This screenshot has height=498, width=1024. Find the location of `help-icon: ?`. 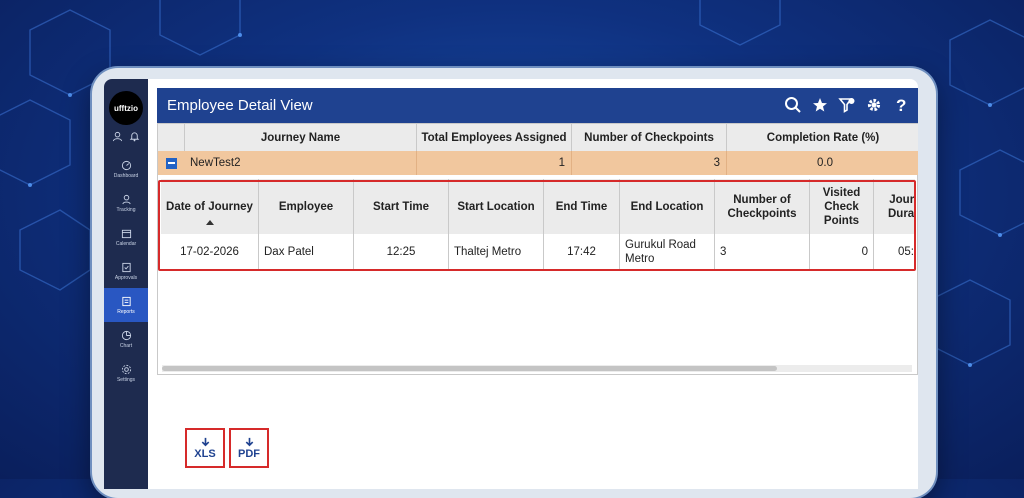

help-icon: ? is located at coordinates (901, 105).